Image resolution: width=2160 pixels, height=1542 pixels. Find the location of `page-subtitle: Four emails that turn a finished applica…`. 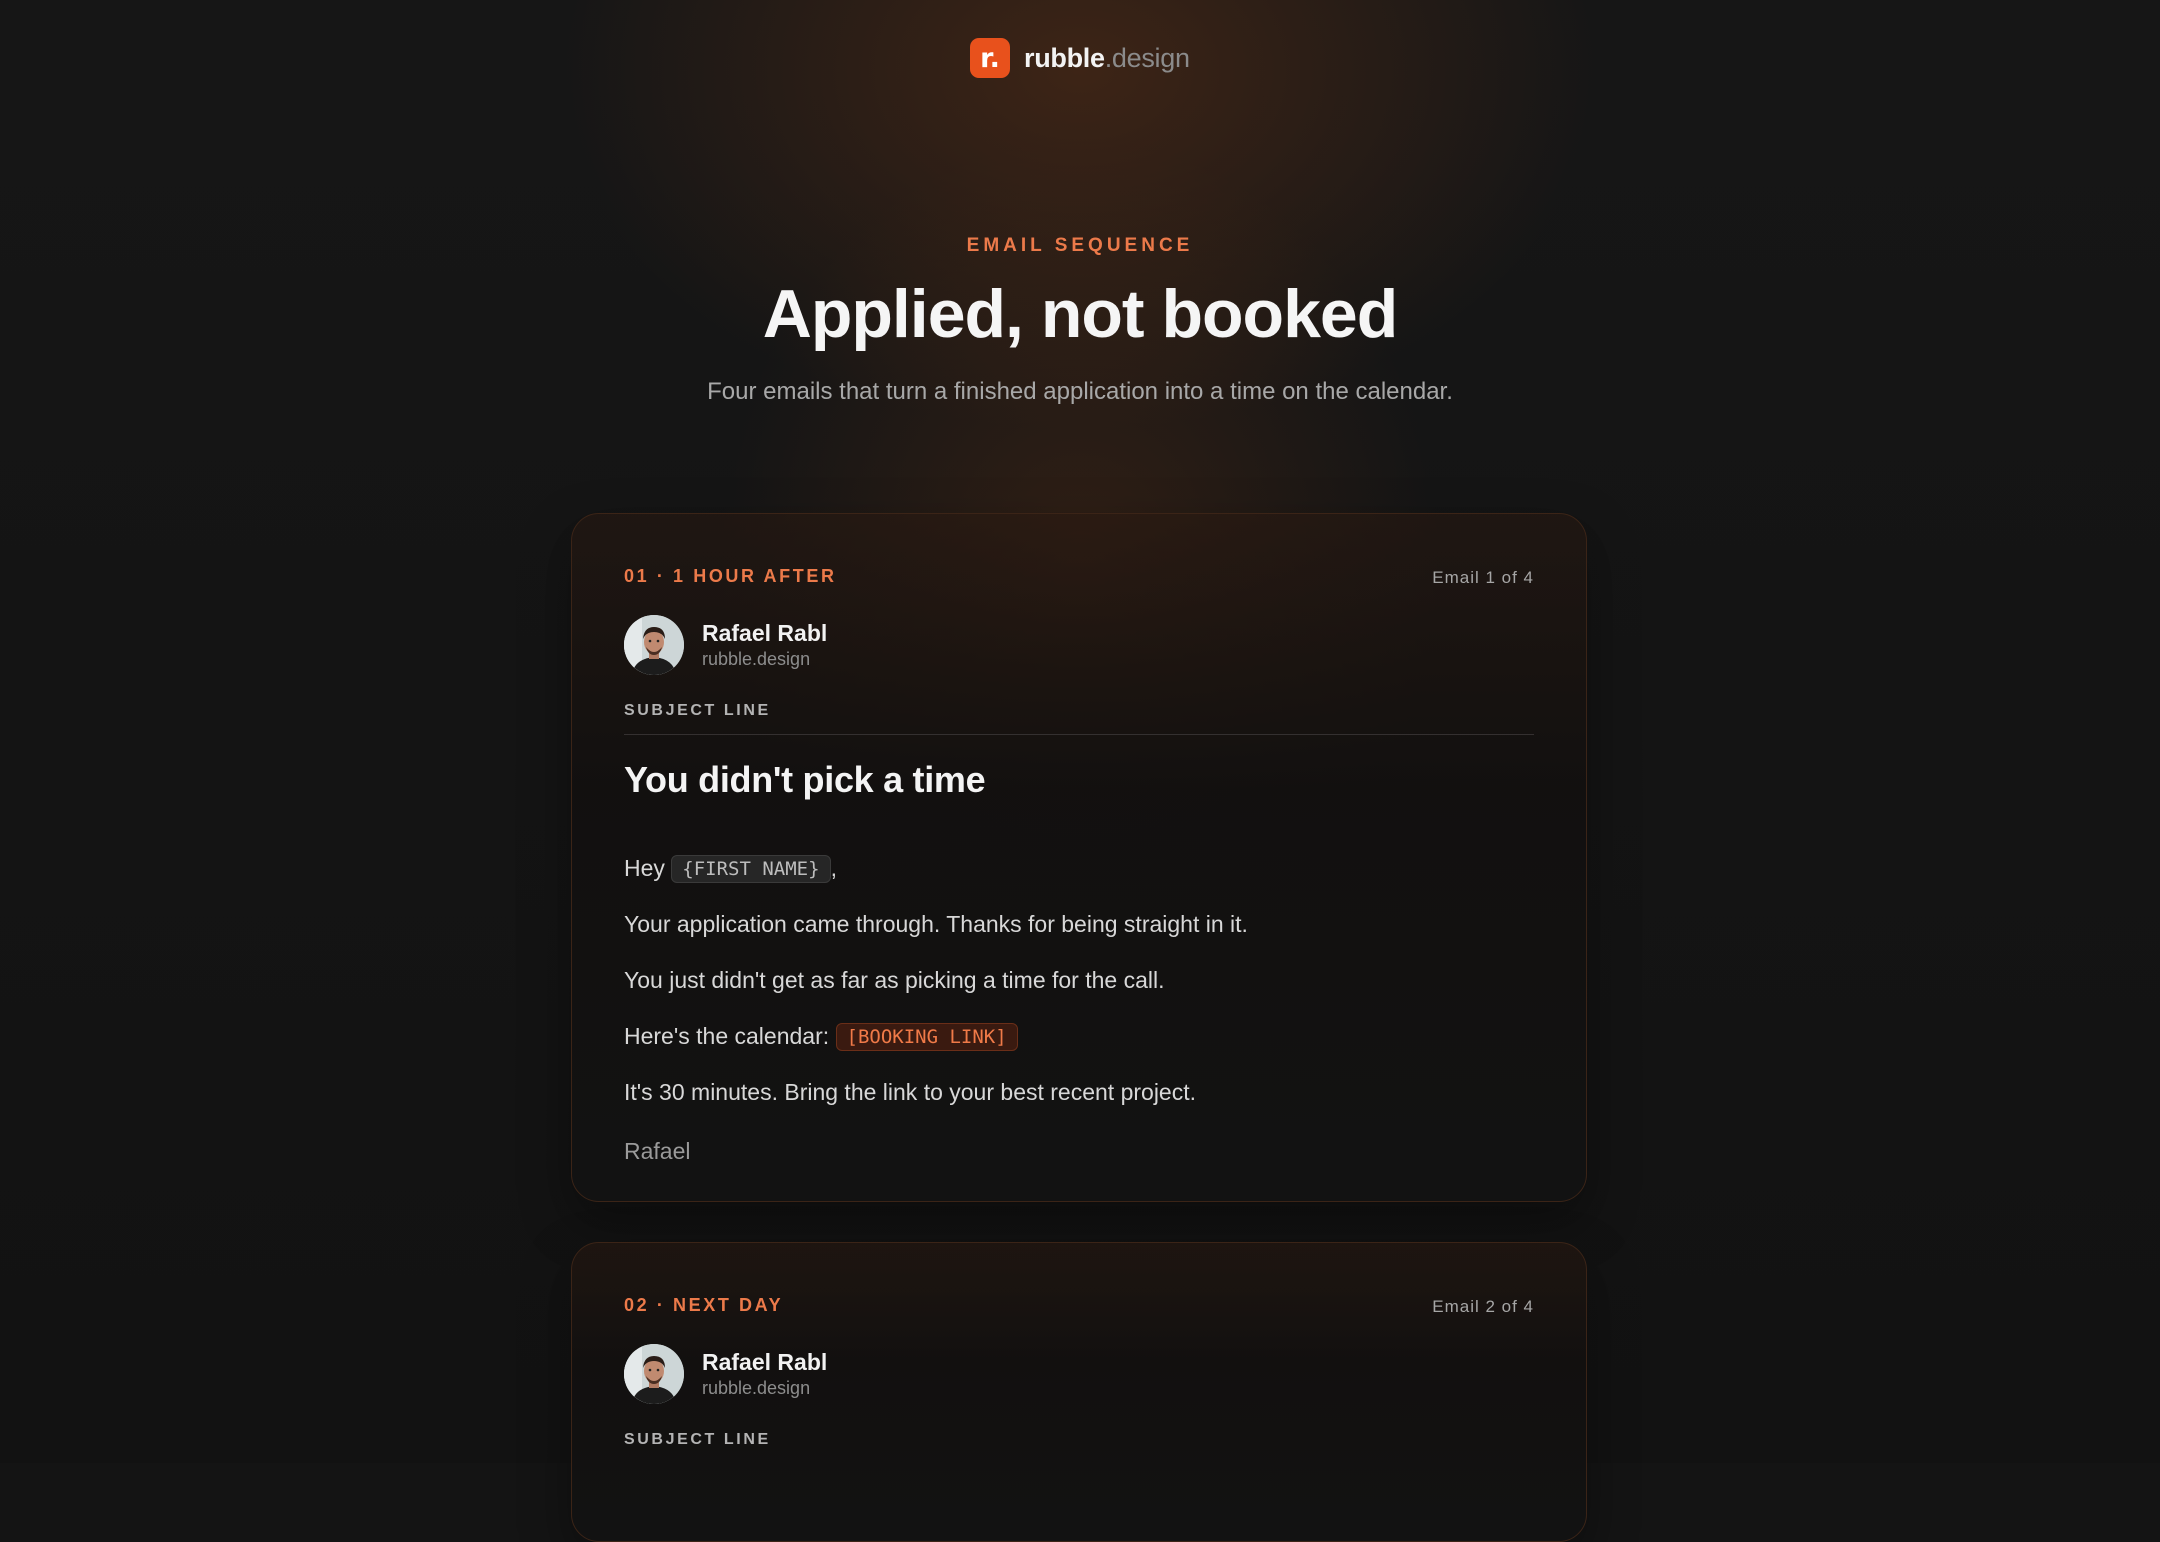

page-subtitle: Four emails that turn a finished applica… is located at coordinates (1080, 391).